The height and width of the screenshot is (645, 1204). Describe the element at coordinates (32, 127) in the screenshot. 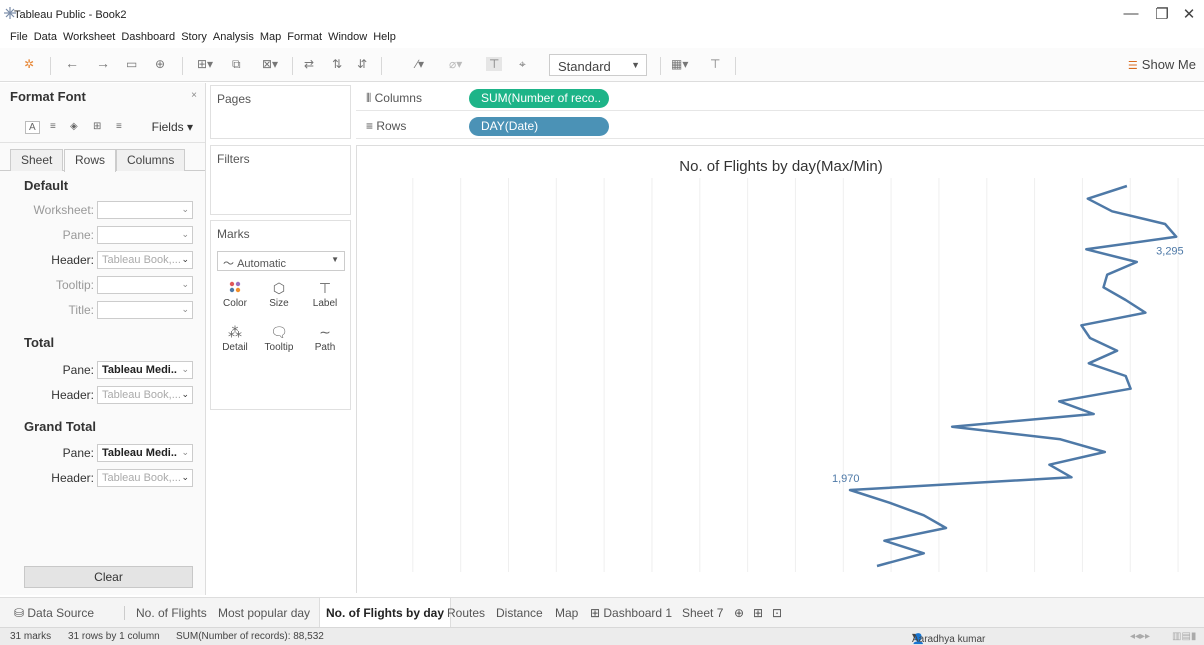

I see `font-format-icon: A` at that location.